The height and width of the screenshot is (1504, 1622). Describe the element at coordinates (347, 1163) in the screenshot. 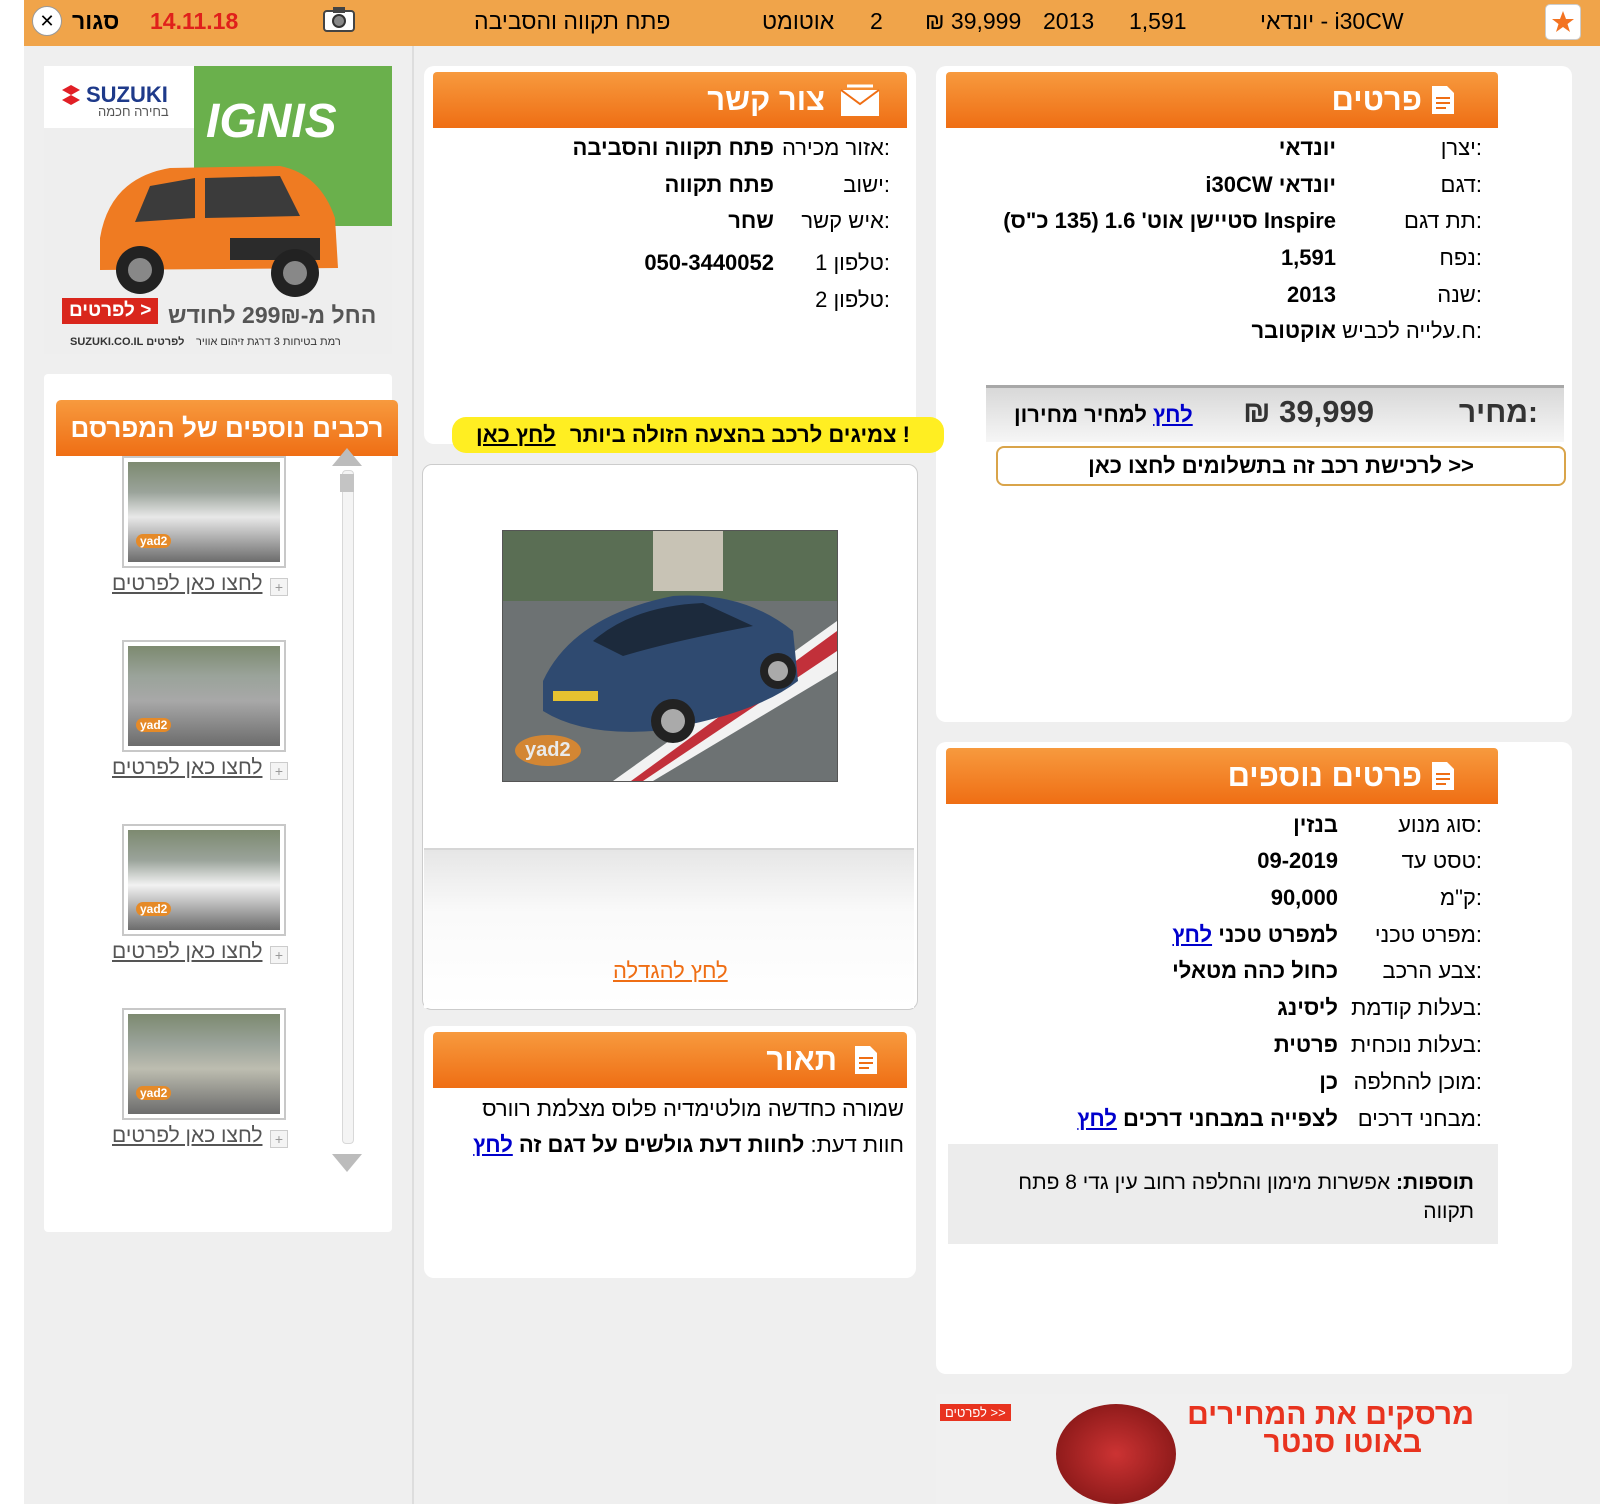

I see `scroll-down-icon` at that location.